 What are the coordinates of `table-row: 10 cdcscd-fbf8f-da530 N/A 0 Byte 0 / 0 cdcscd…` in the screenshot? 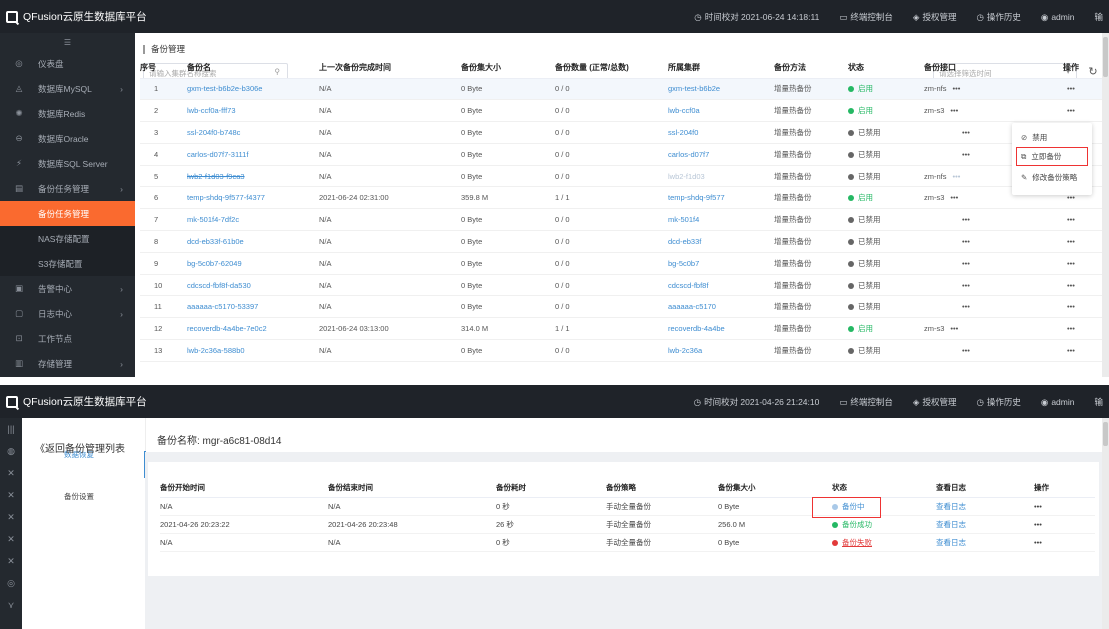 It's located at (622, 285).